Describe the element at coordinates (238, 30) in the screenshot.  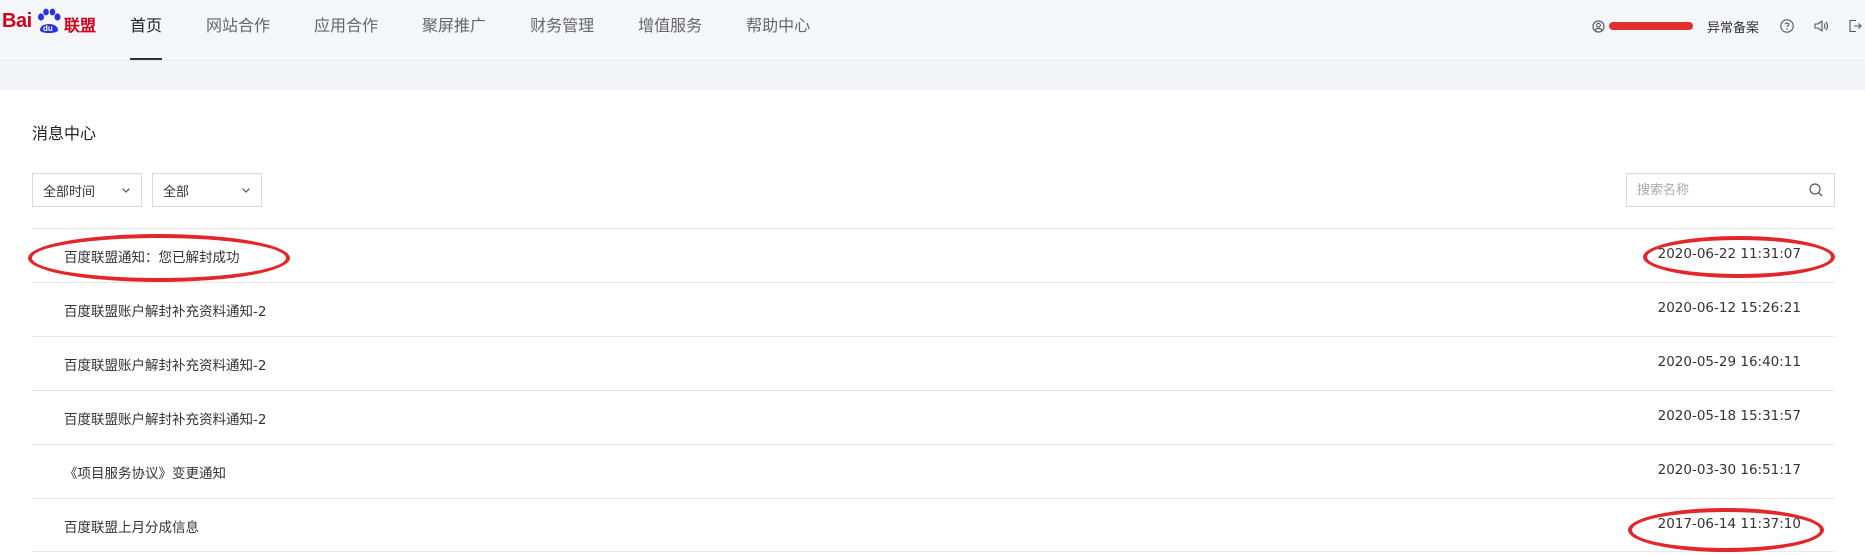
I see `nav-website-cooperation: 网站合作` at that location.